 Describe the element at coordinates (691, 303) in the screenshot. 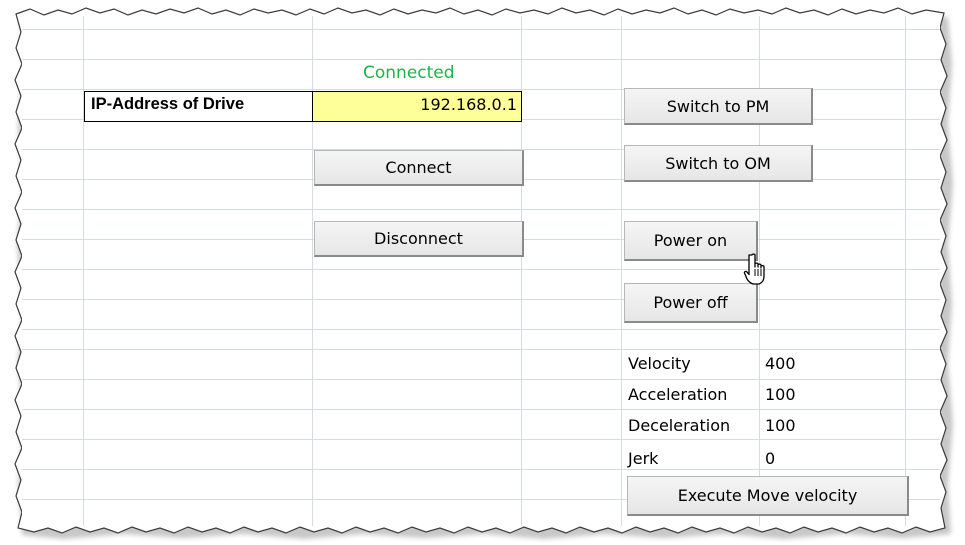

I see `power-off-button: Power off` at that location.